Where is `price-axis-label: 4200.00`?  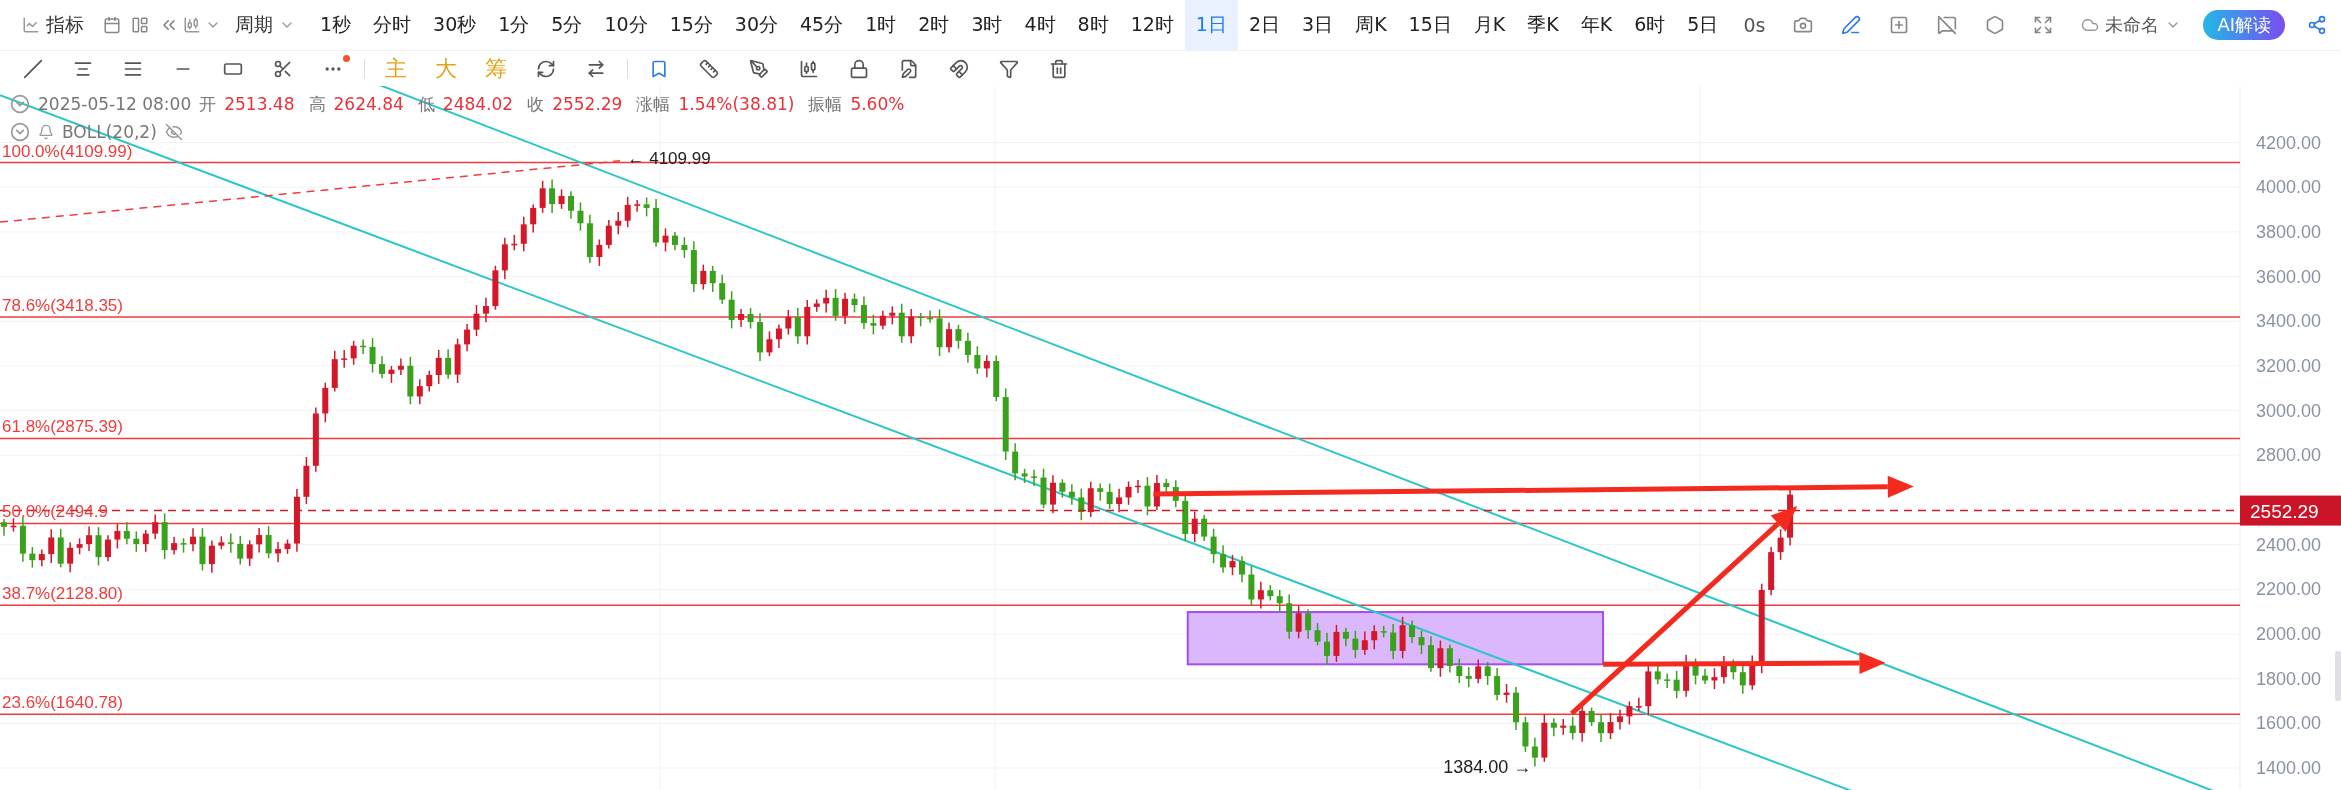 price-axis-label: 4200.00 is located at coordinates (2289, 142).